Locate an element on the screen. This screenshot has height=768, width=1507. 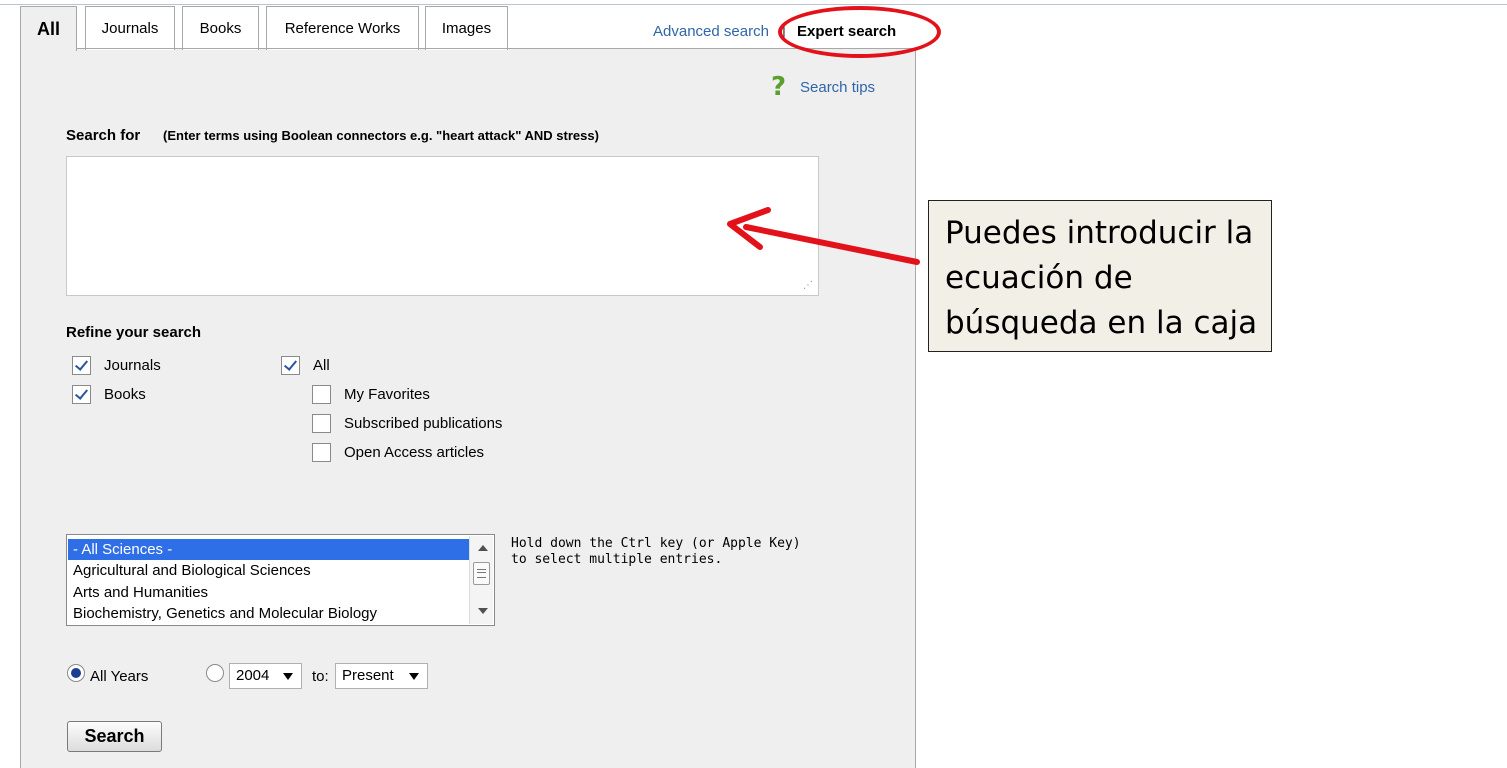
my-favorites-label: My Favorites is located at coordinates (387, 394).